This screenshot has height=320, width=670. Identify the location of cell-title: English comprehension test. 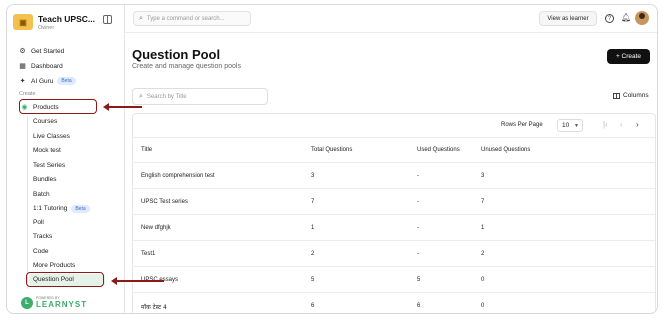
(178, 176).